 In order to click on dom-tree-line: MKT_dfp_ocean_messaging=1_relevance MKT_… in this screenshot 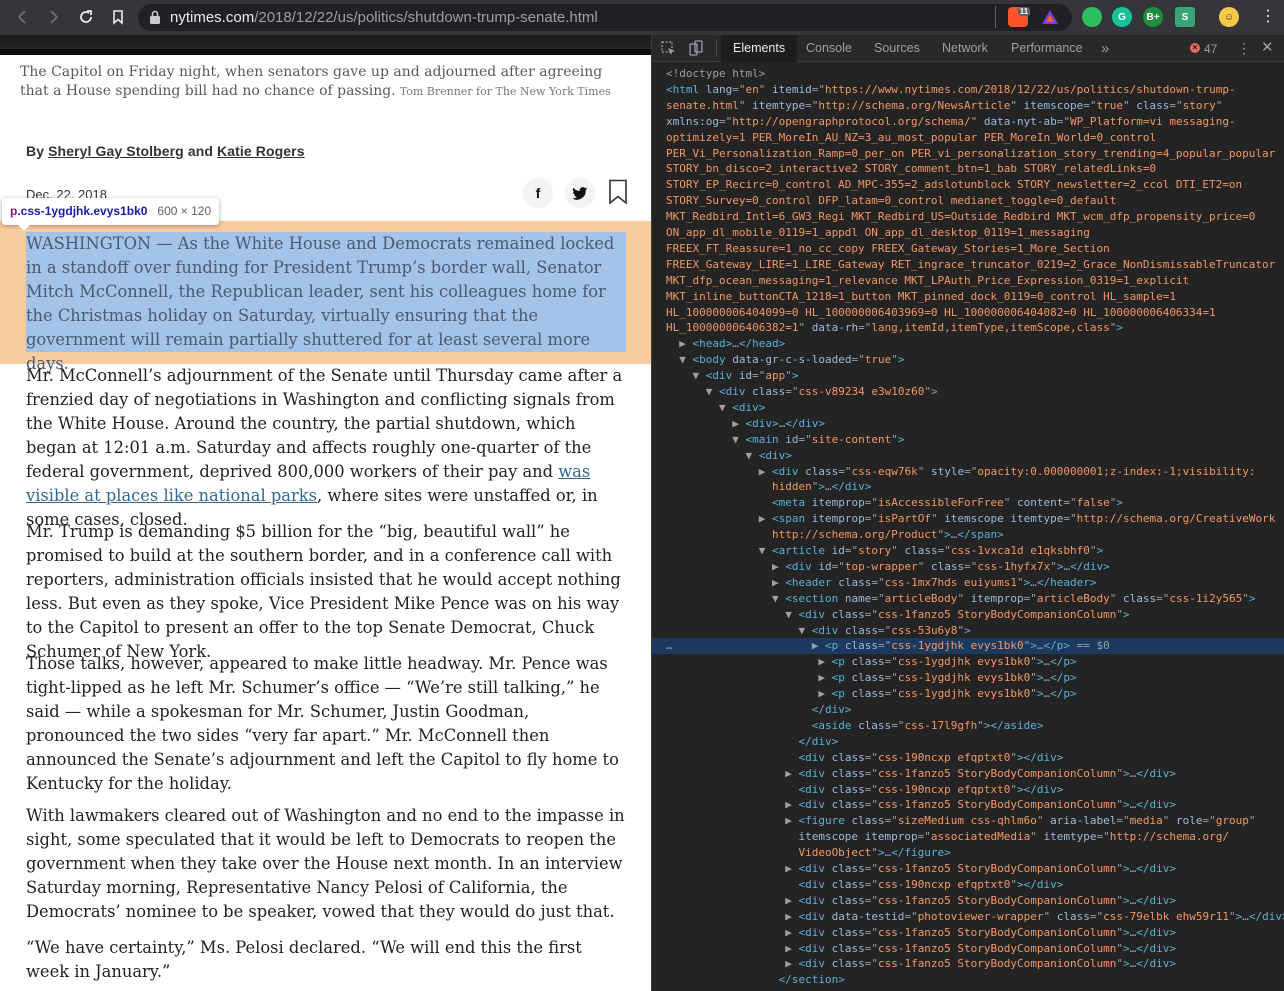, I will do `click(968, 281)`.